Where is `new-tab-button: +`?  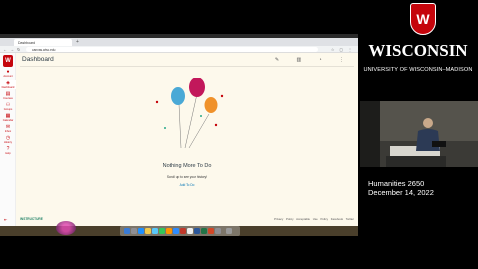
new-tab-button: + is located at coordinates (77, 42).